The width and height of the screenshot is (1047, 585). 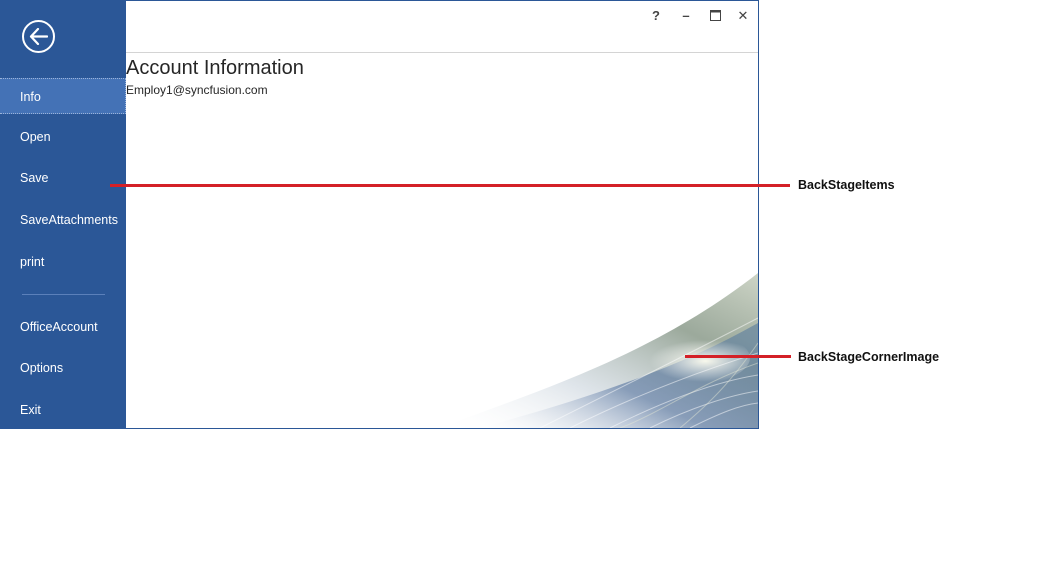 I want to click on sidebar-item-print: print, so click(x=63, y=262).